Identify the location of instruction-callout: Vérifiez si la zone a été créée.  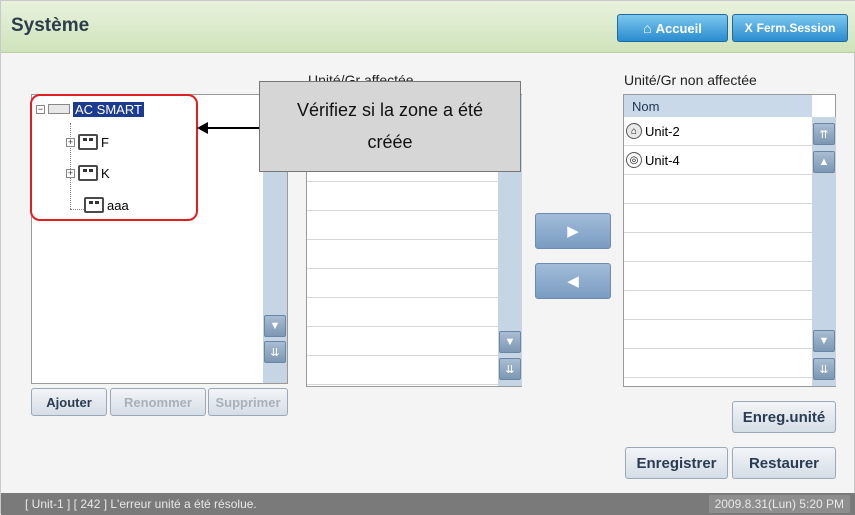
(390, 126).